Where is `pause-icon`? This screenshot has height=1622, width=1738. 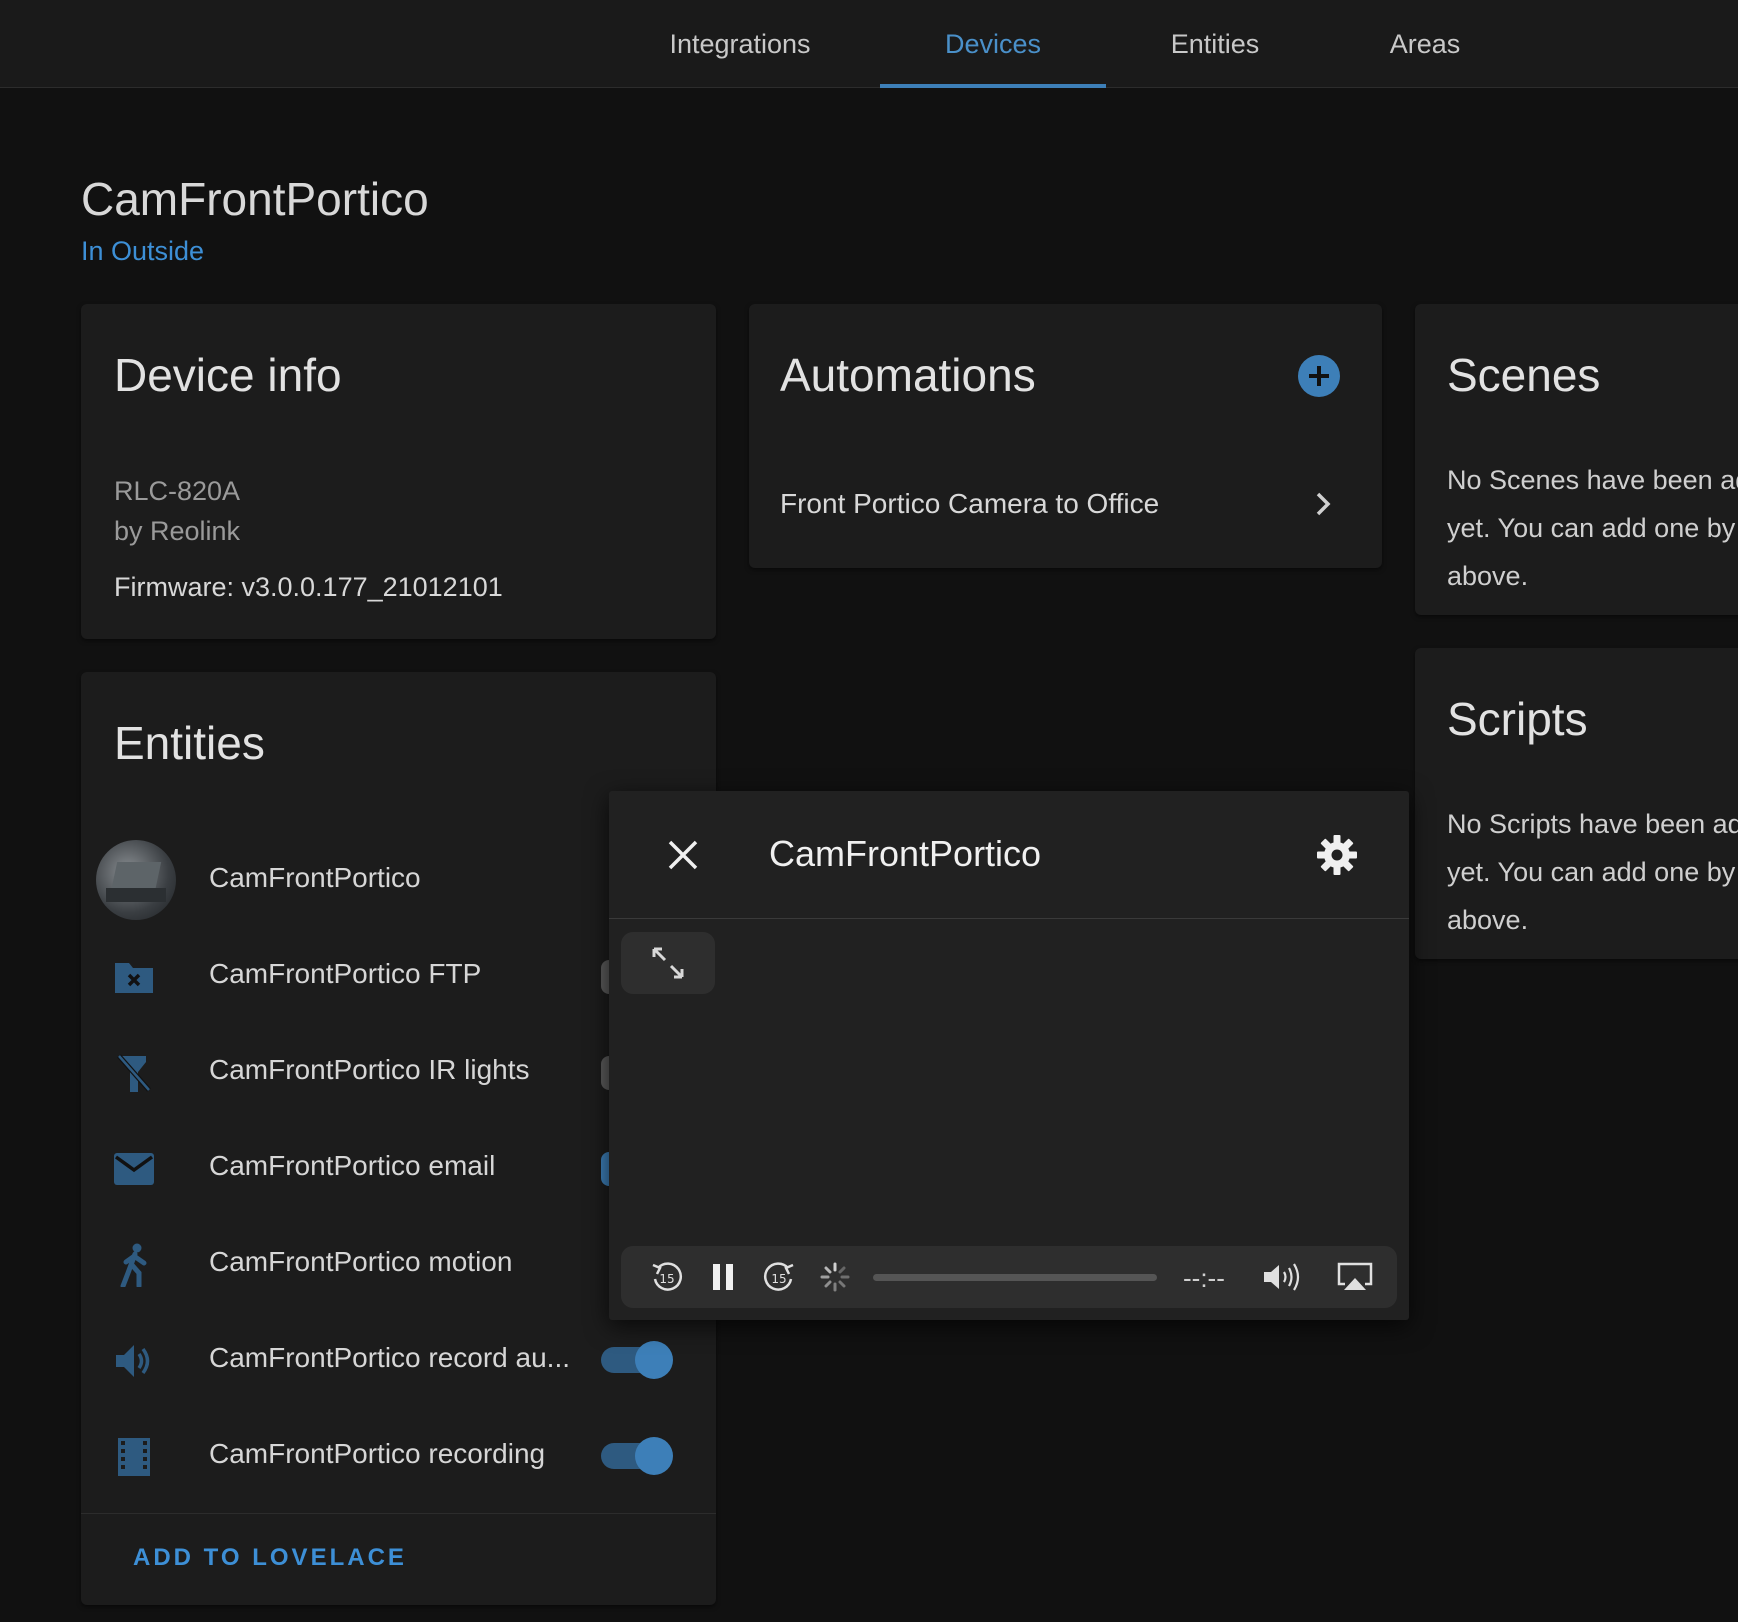
pause-icon is located at coordinates (723, 1277).